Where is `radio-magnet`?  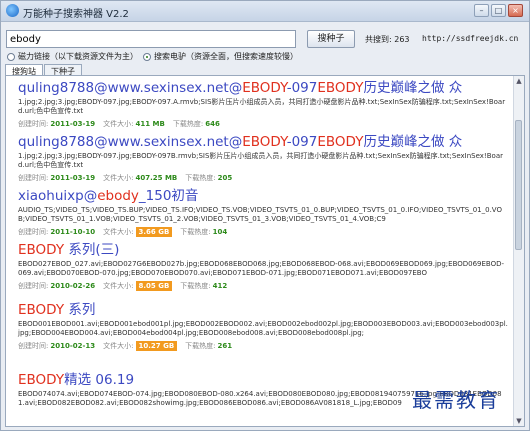 radio-magnet is located at coordinates (11, 56).